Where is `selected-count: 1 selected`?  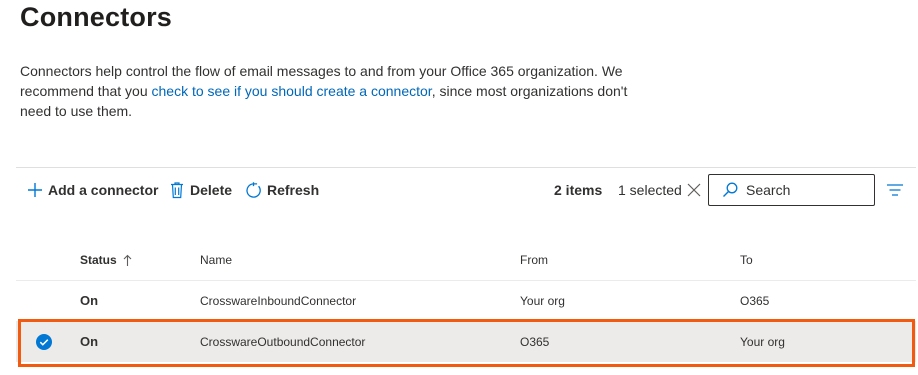
selected-count: 1 selected is located at coordinates (650, 190).